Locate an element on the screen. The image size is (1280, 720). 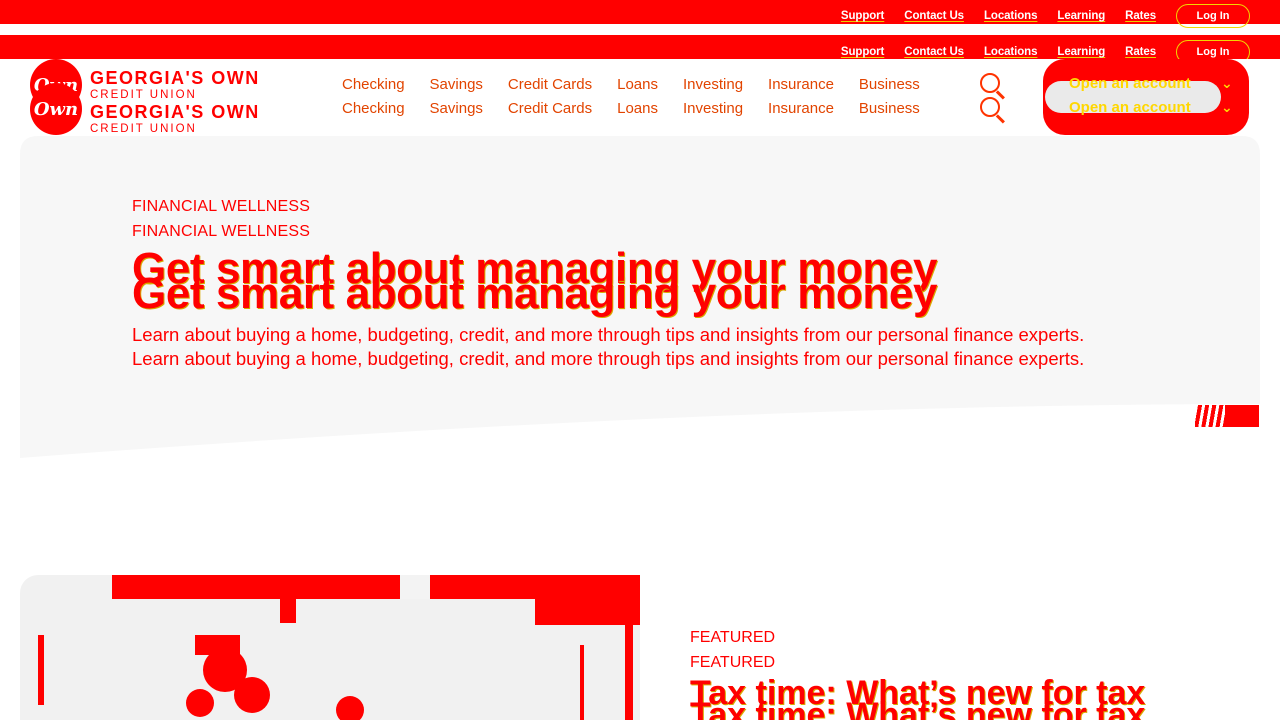
open-account-label-duplicate: Open an account is located at coordinates (1130, 107).